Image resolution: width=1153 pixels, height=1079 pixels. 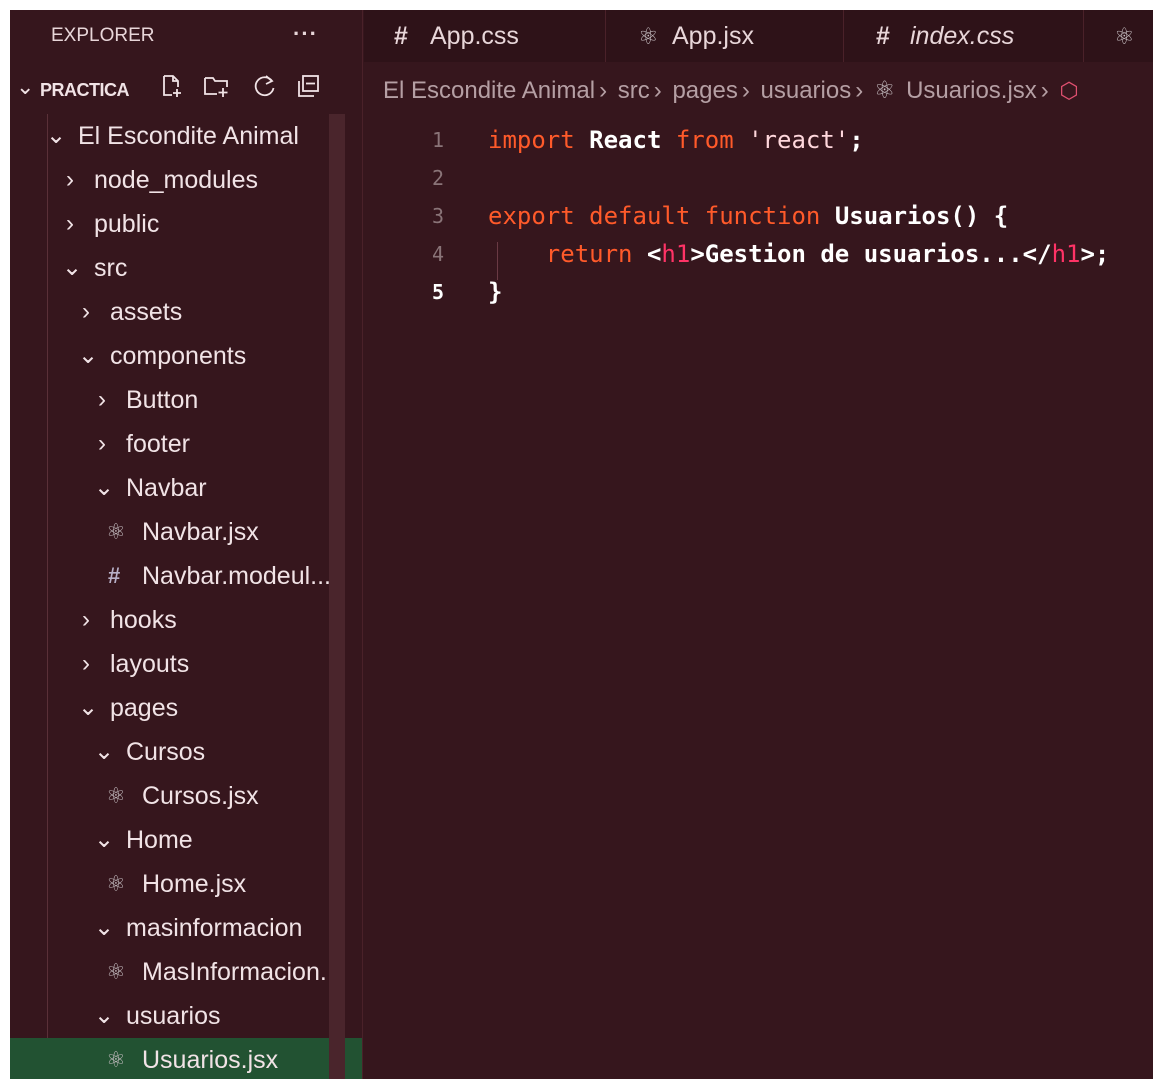 I want to click on tree-item-label: Home, so click(x=159, y=840).